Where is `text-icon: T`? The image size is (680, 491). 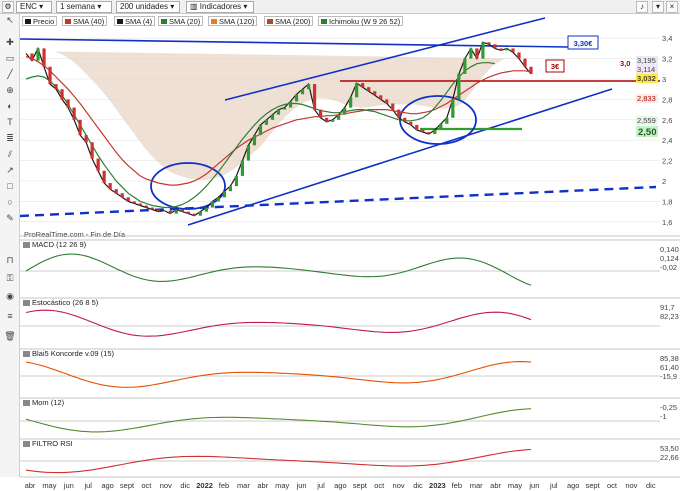
text-icon: T is located at coordinates (10, 122).